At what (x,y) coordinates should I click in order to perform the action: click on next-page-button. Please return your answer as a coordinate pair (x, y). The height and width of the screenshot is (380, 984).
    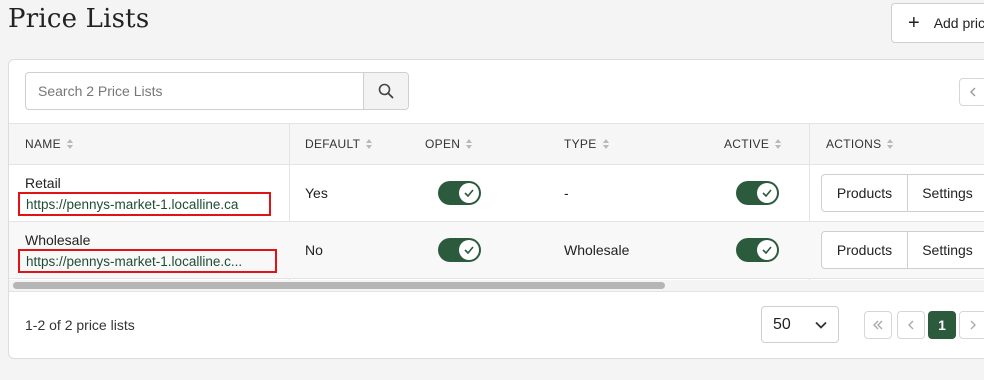
    Looking at the image, I should click on (971, 325).